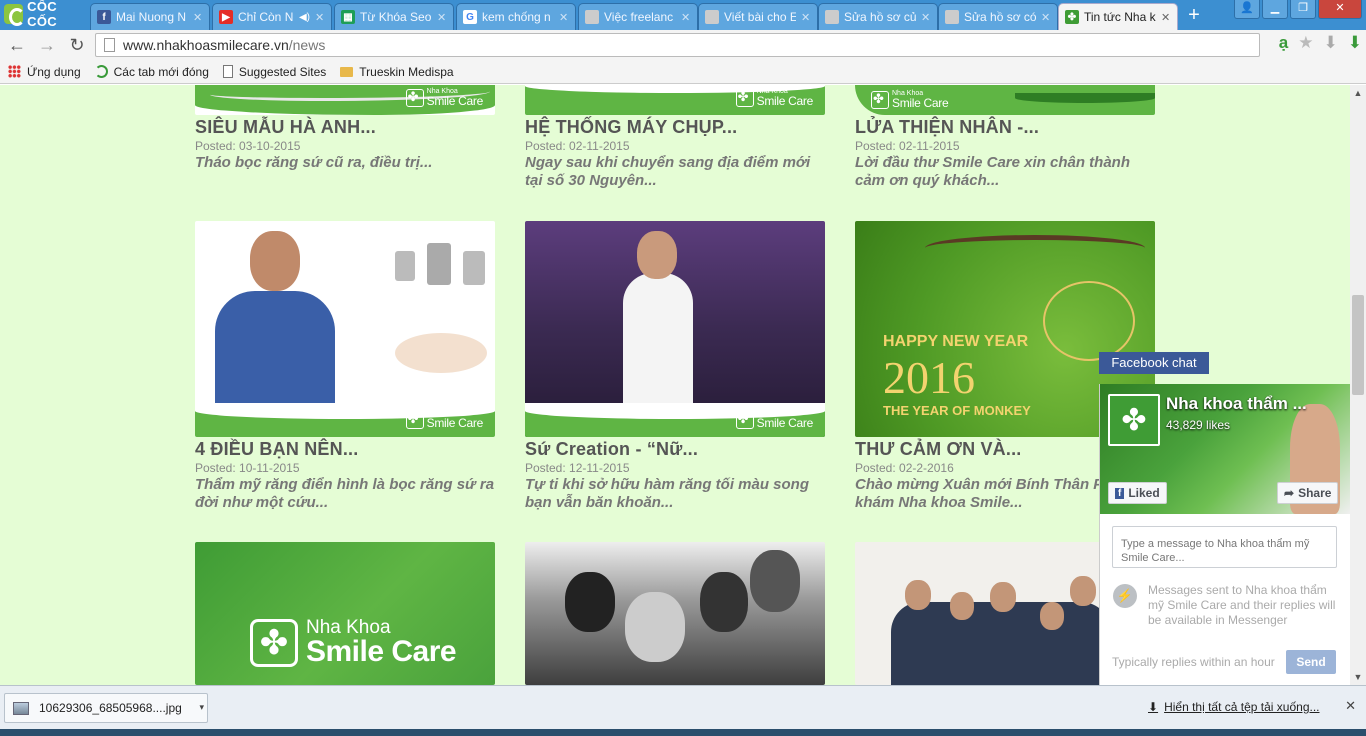 Image resolution: width=1366 pixels, height=736 pixels. What do you see at coordinates (1089, 321) in the screenshot?
I see `lantern-decoration` at bounding box center [1089, 321].